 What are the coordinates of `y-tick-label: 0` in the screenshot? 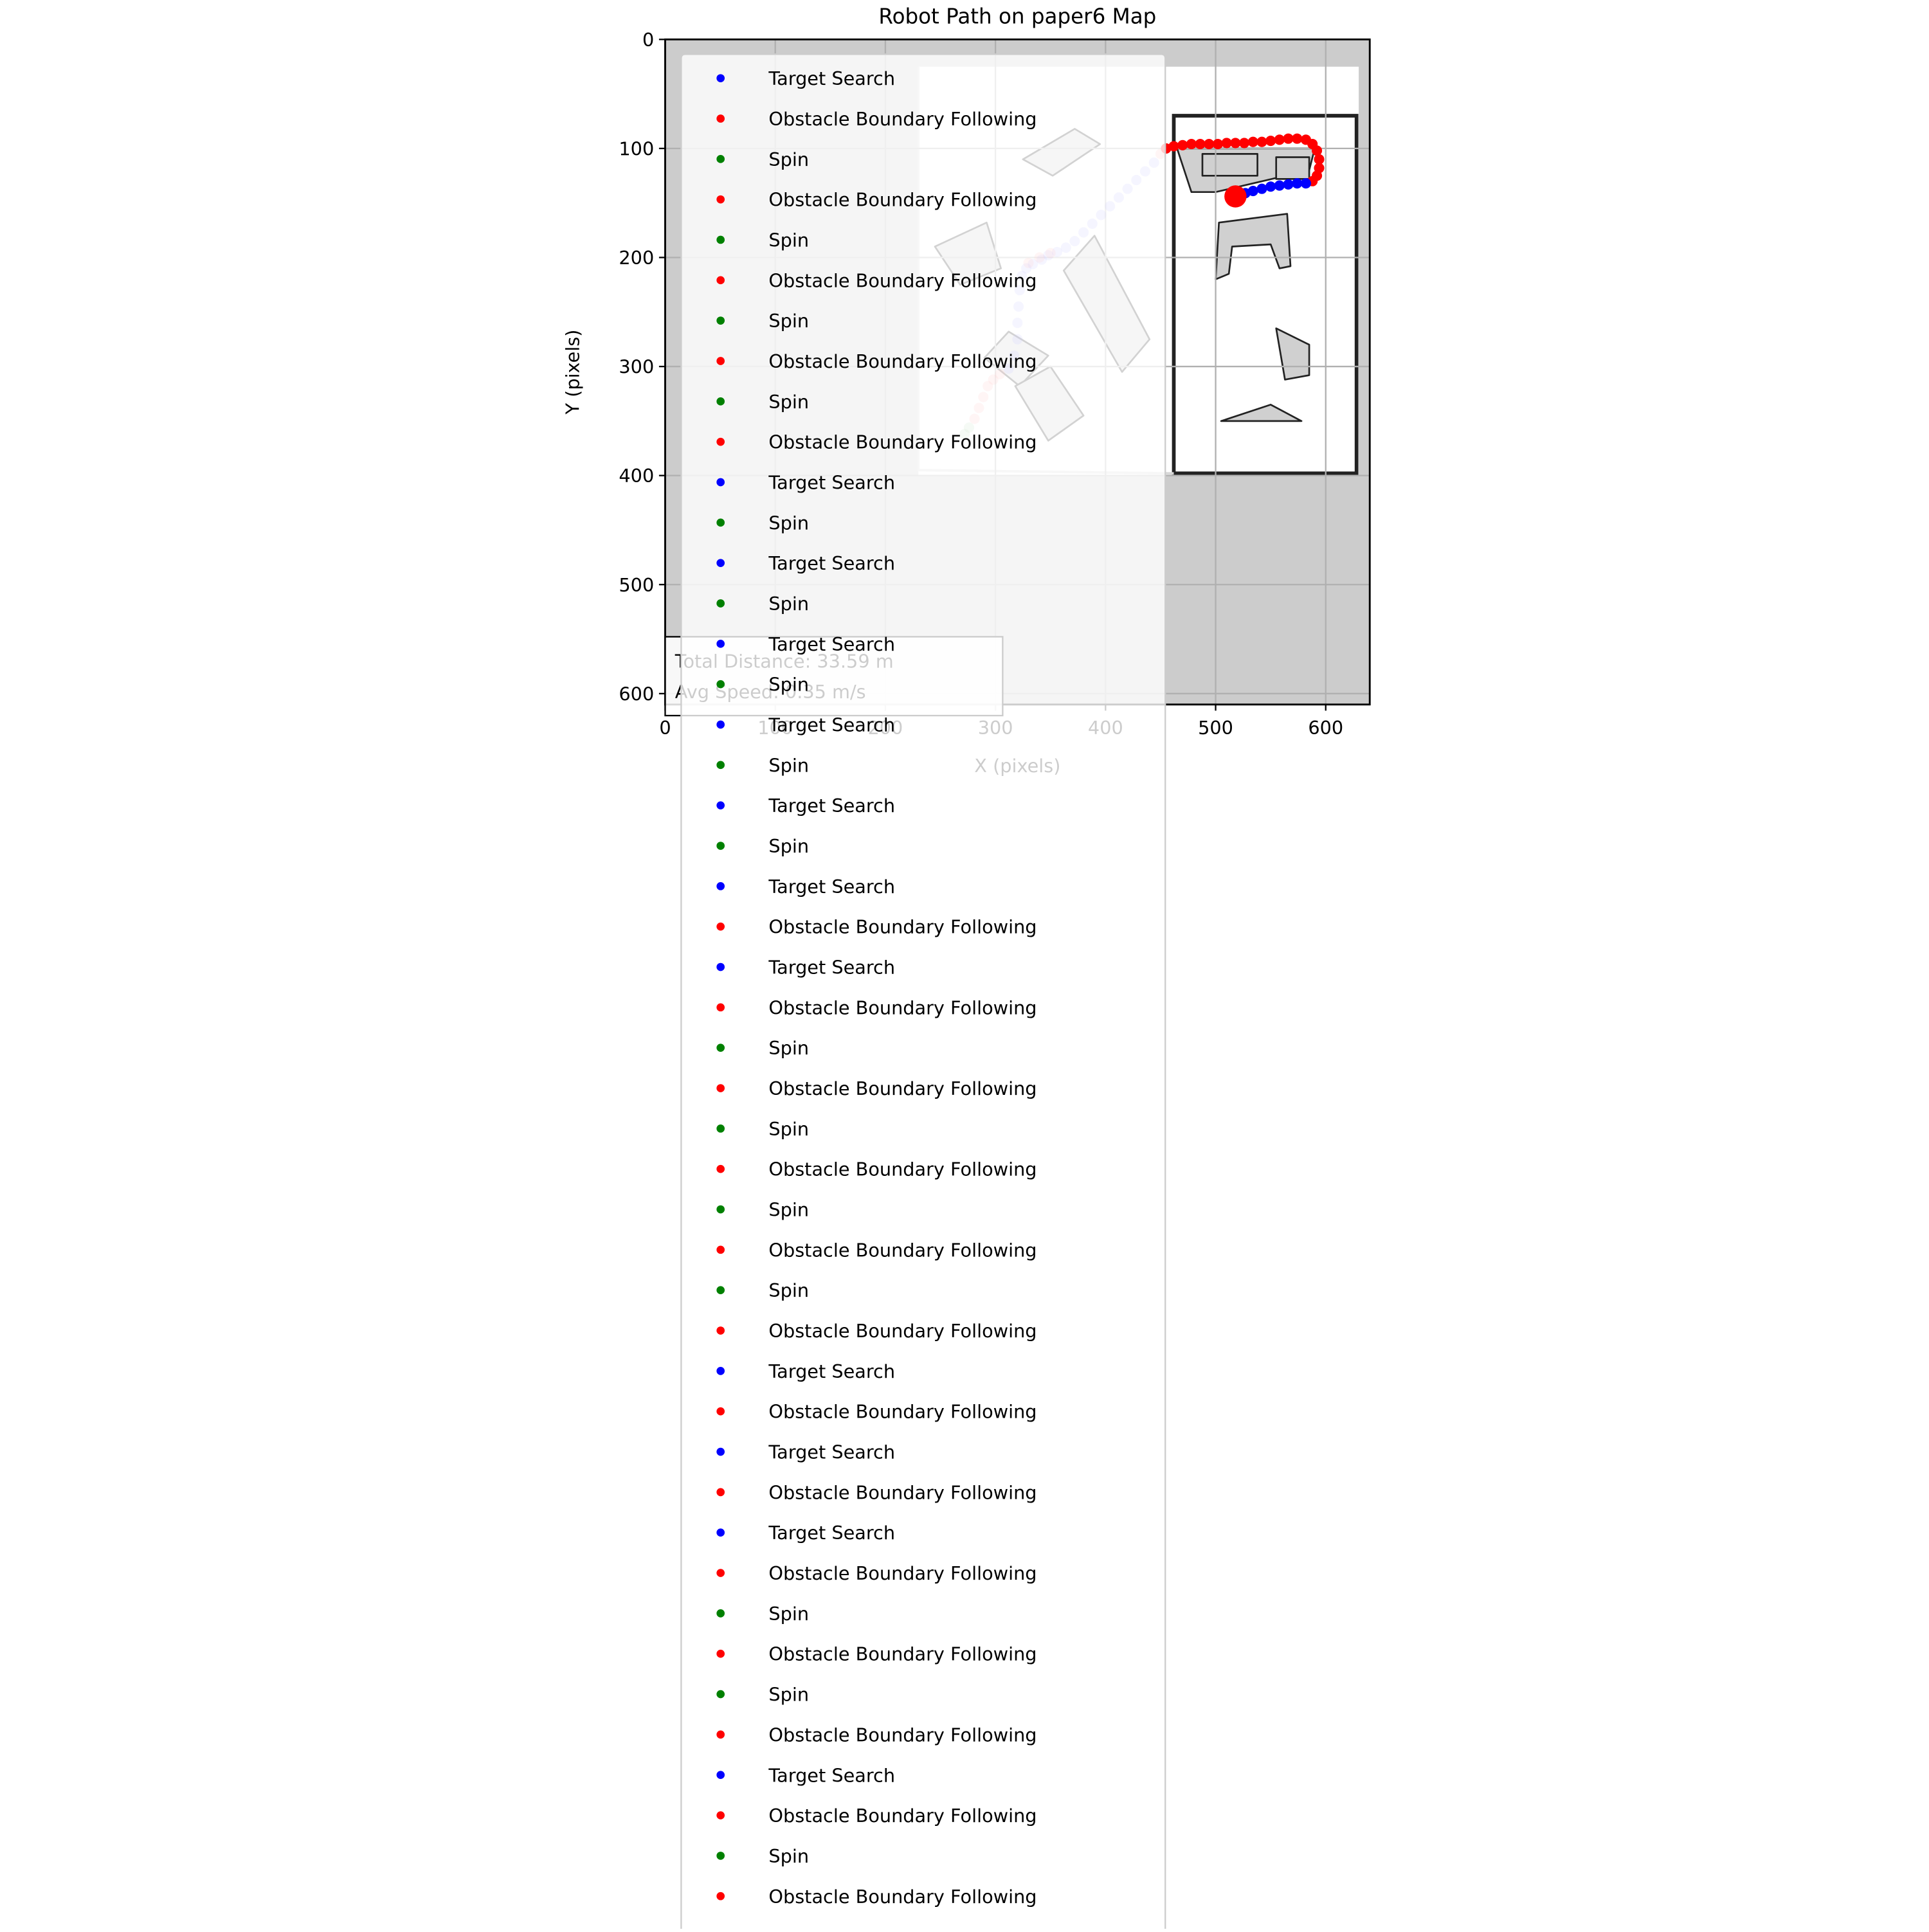 It's located at (648, 40).